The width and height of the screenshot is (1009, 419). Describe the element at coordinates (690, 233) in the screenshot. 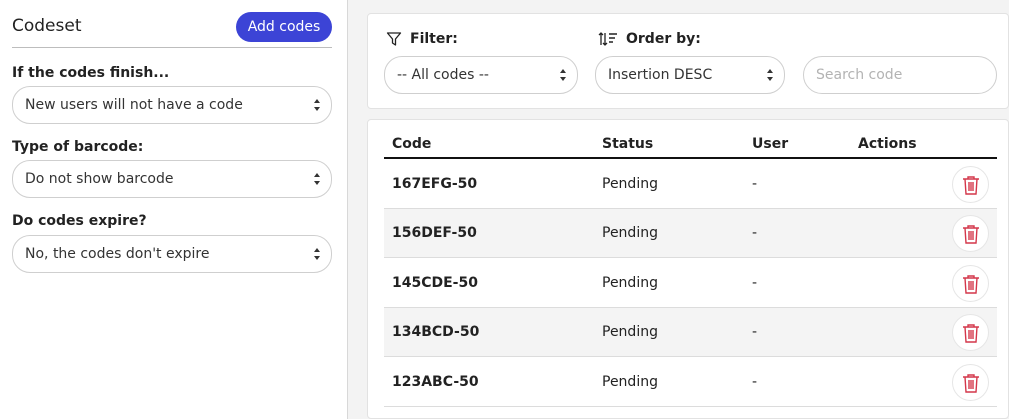

I see `table-row: 156DEF-50 Pending -` at that location.